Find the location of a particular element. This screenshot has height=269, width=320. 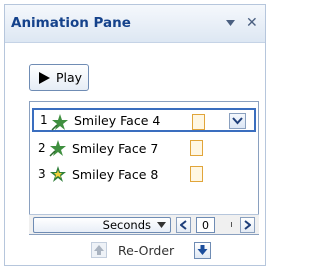

item-menu-button is located at coordinates (237, 121).